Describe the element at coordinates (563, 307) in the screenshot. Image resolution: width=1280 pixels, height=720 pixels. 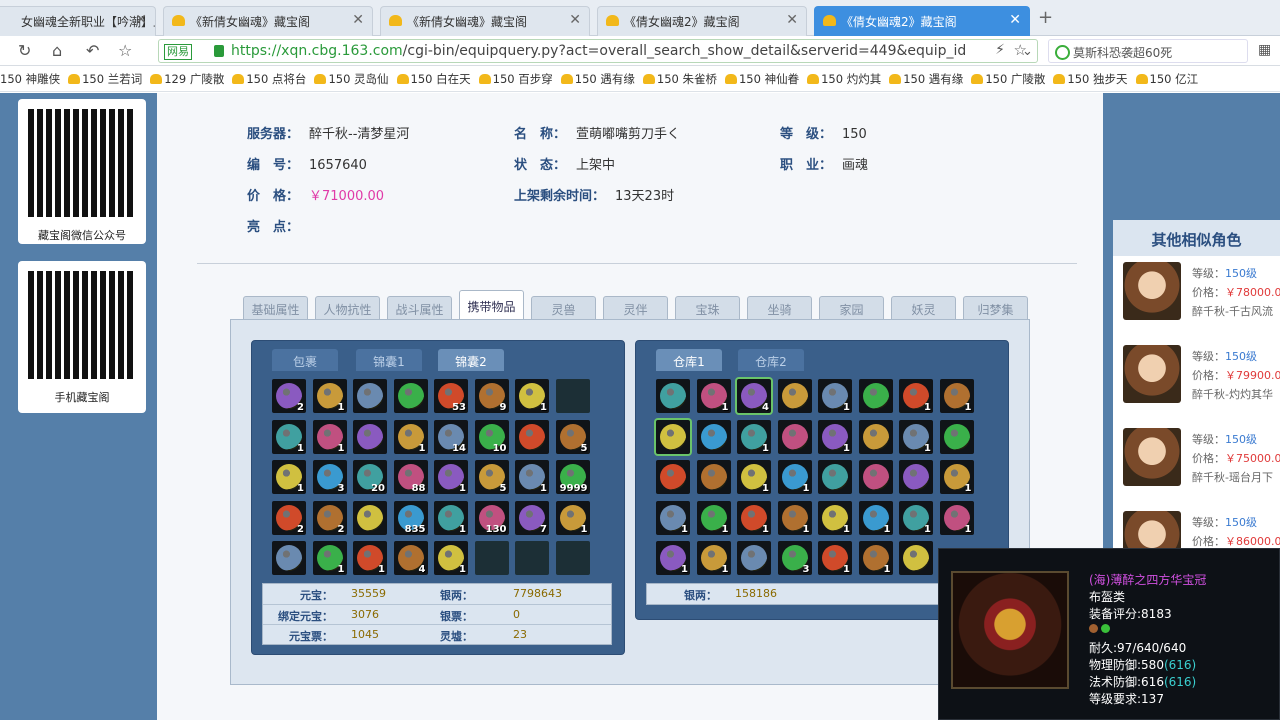
I see `game-tab-4: 灵兽` at that location.